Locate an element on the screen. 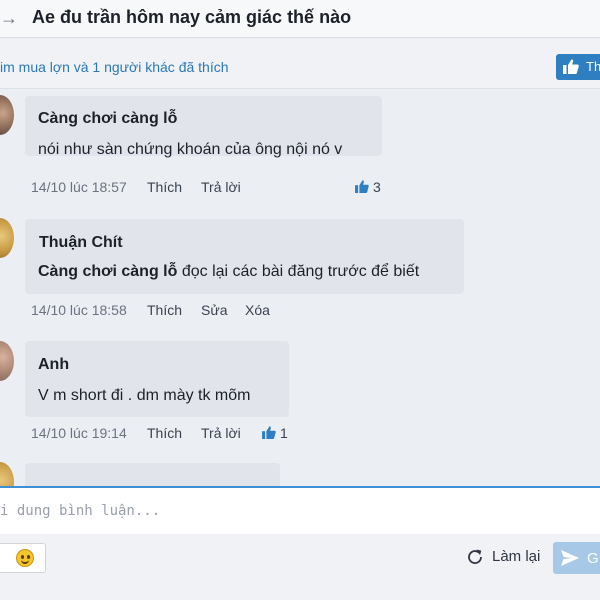  like-count-value: 1 is located at coordinates (284, 433).